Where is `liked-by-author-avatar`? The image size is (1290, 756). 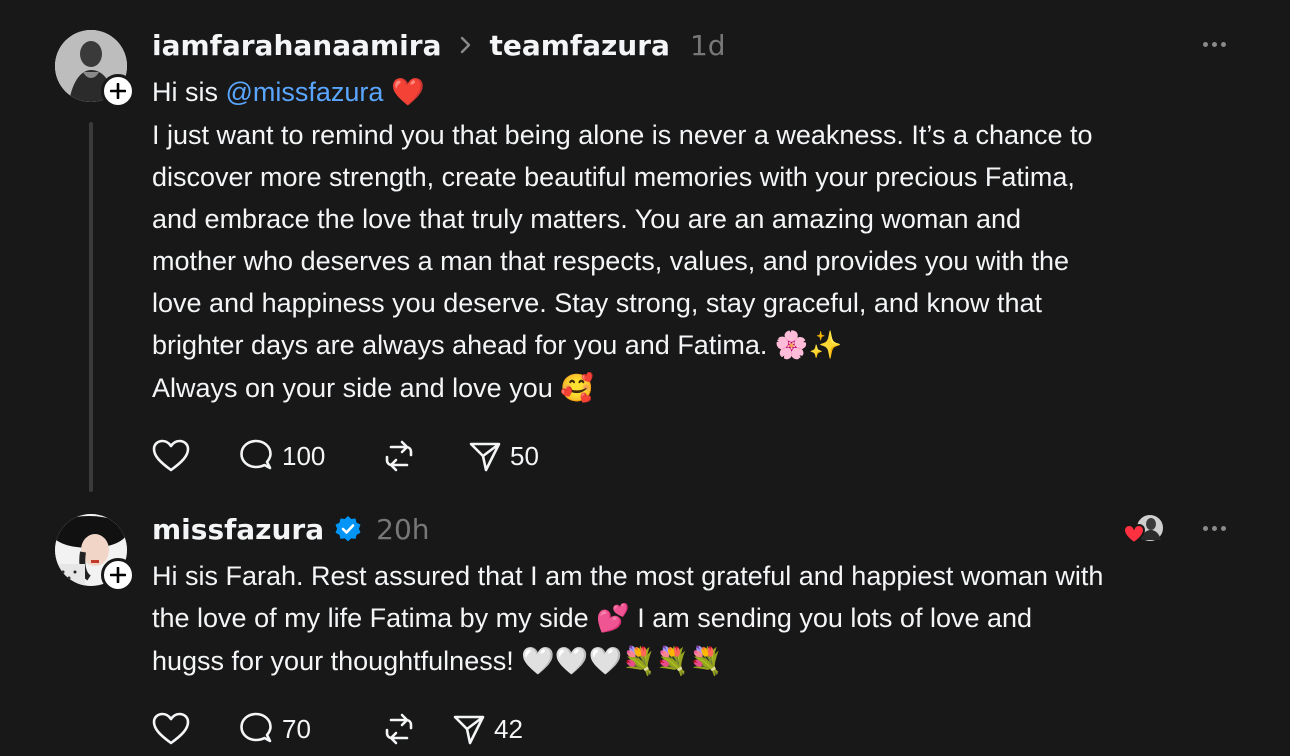 liked-by-author-avatar is located at coordinates (1143, 529).